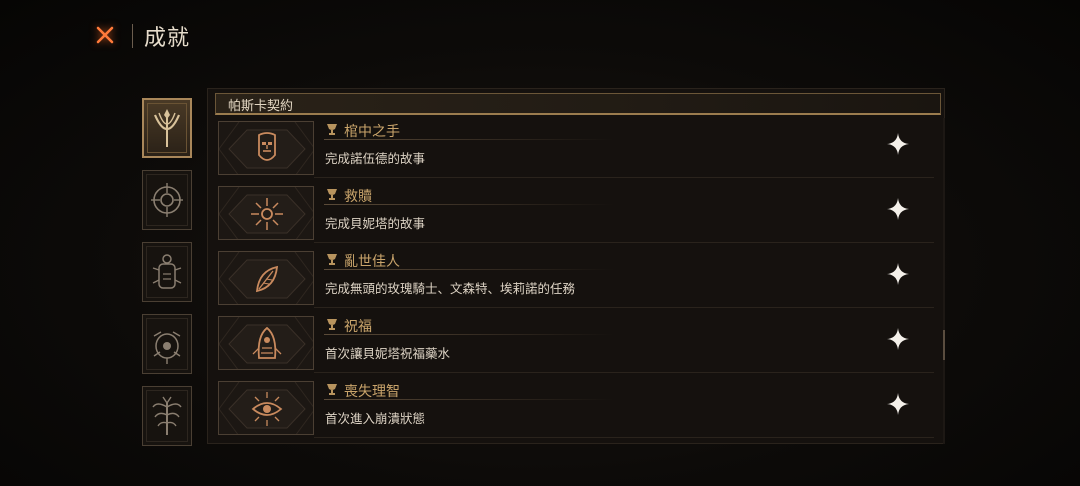  I want to click on achievement-name: 祝福, so click(358, 327).